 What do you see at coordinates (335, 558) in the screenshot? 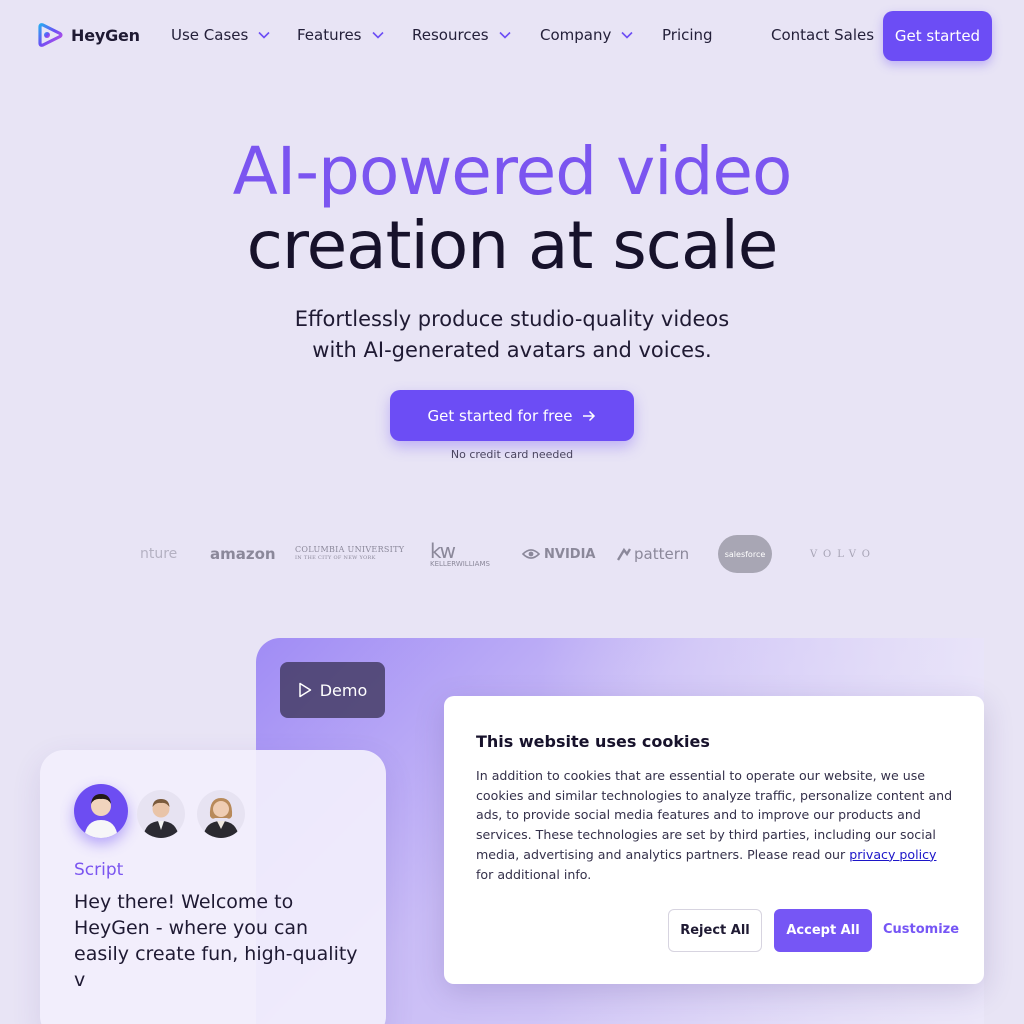
I see `columbia-logo-line2: IN THE CITY OF NEW YORK` at bounding box center [335, 558].